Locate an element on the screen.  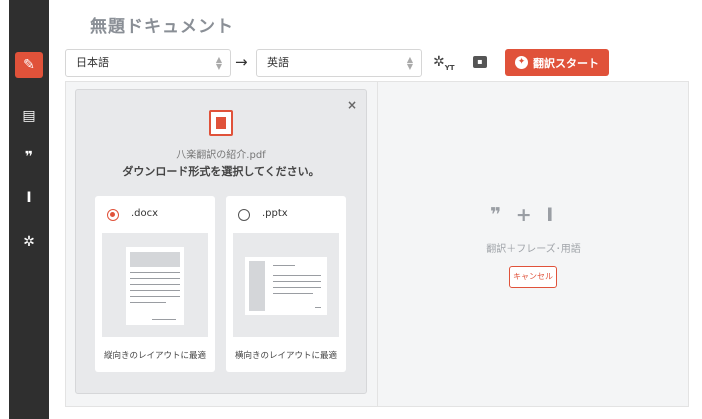
settings-icon: ✲ is located at coordinates (29, 242).